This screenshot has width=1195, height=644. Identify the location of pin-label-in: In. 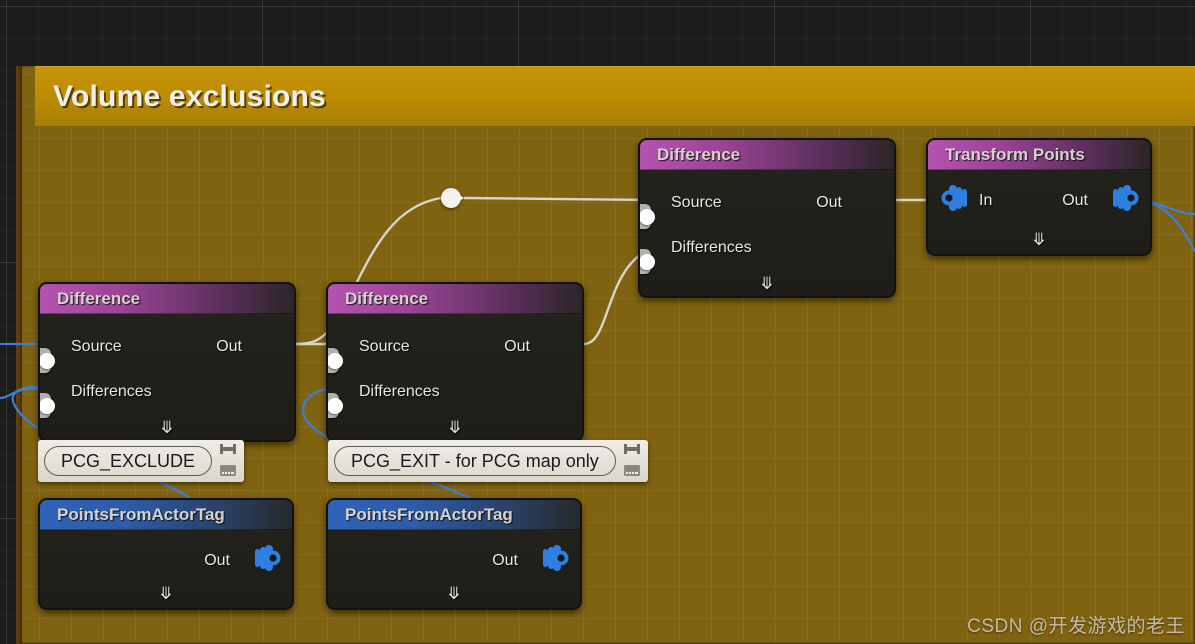
(986, 200).